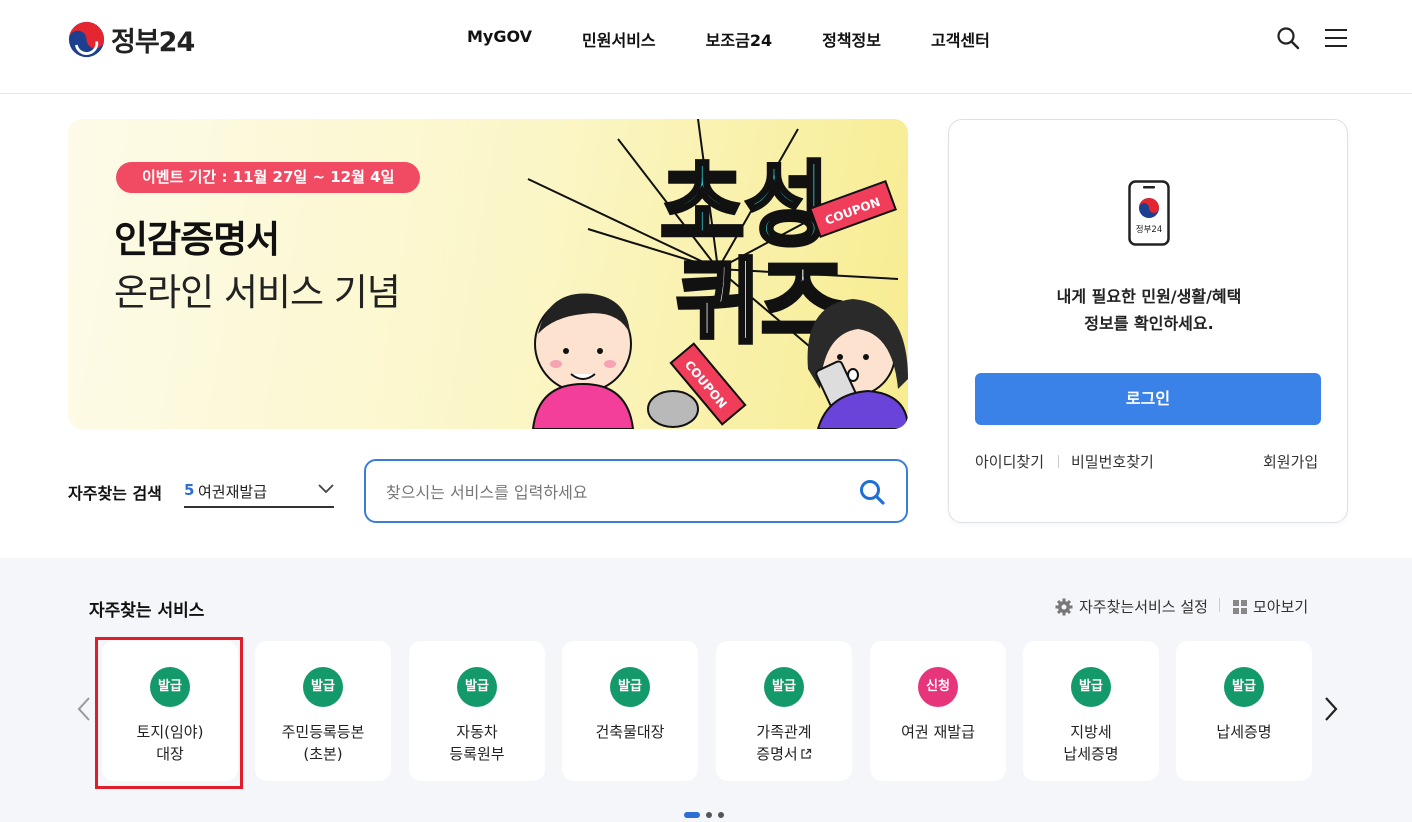 Image resolution: width=1412 pixels, height=822 pixels. What do you see at coordinates (1149, 229) in the screenshot?
I see `svg-text: 정부24` at bounding box center [1149, 229].